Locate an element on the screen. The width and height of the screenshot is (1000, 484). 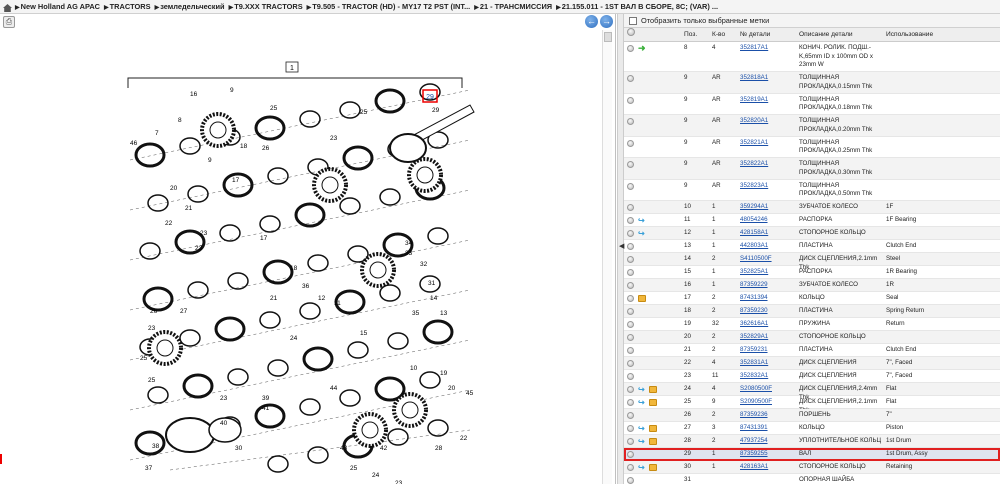
table-row: 18 2 87359230 ПЛАСТИНА Spring Return is located at coordinates (812, 311).